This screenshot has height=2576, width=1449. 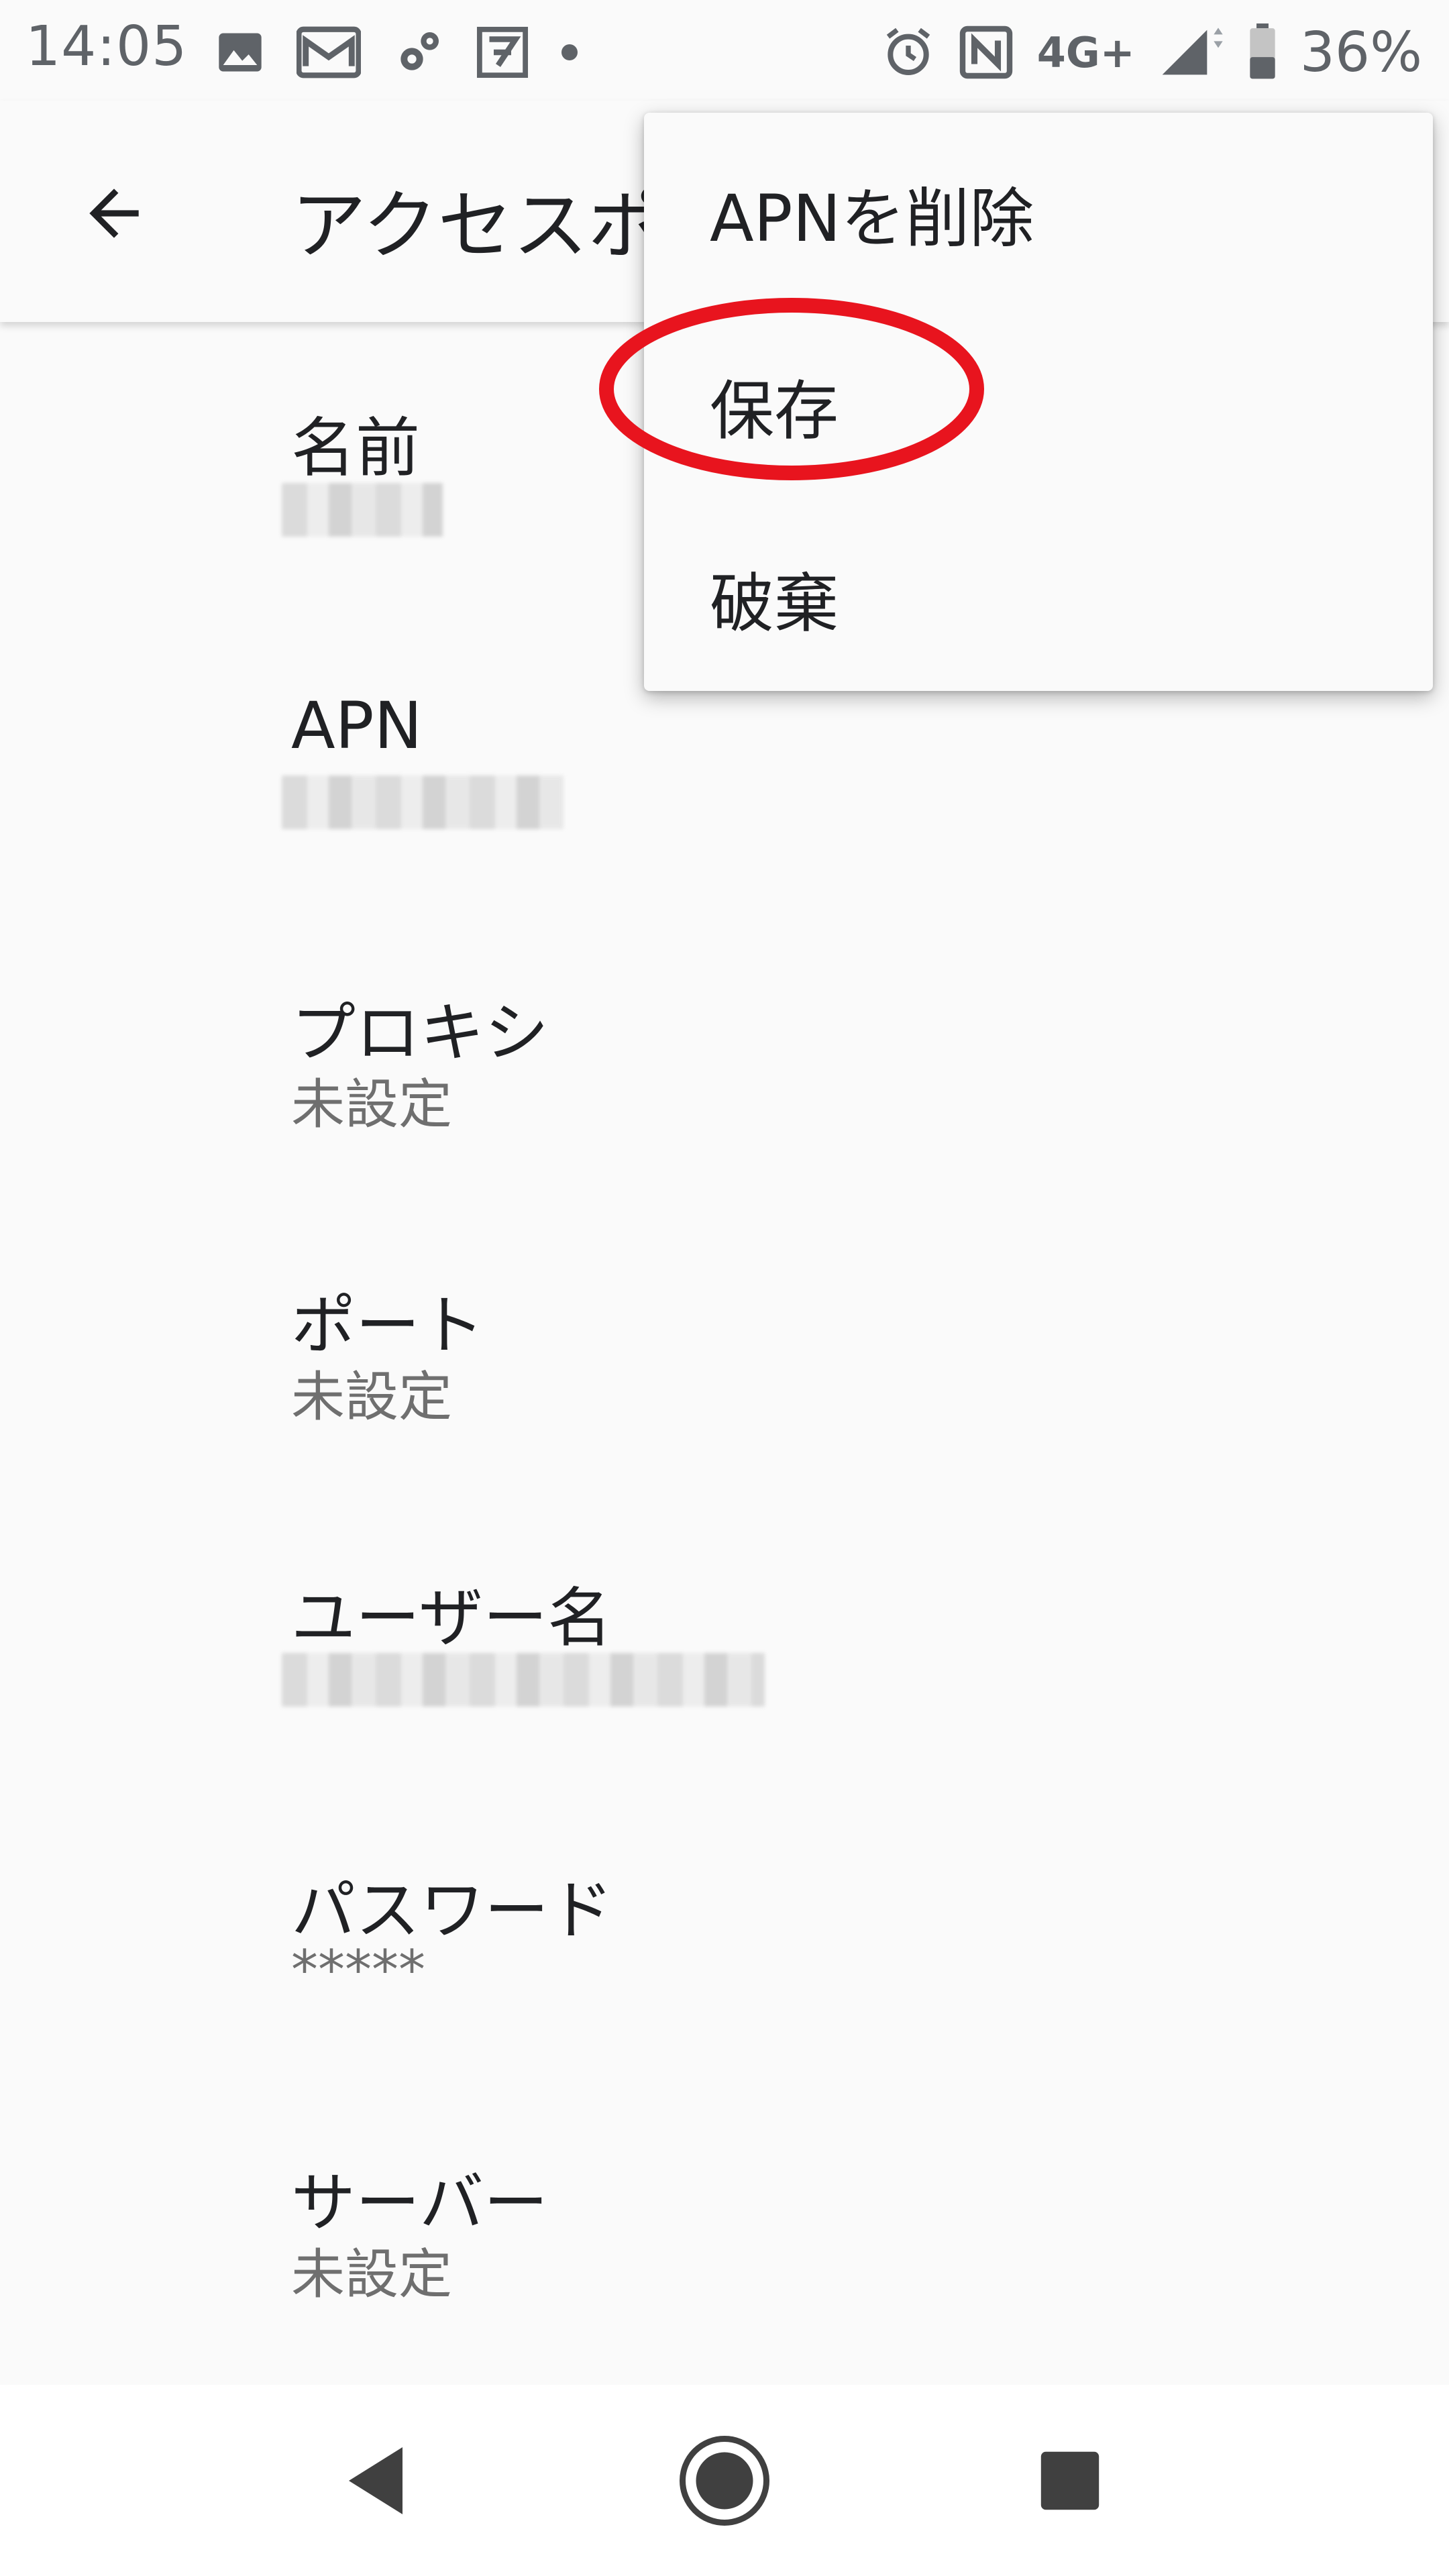 I want to click on field-label: パスワード, so click(x=452, y=1910).